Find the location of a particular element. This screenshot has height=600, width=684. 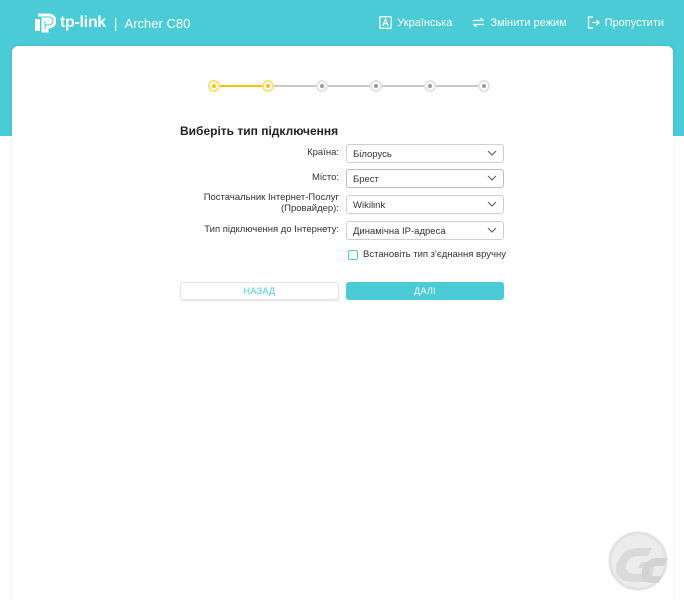

header-actions: Українська Змінити режим Пропустити is located at coordinates (521, 22).